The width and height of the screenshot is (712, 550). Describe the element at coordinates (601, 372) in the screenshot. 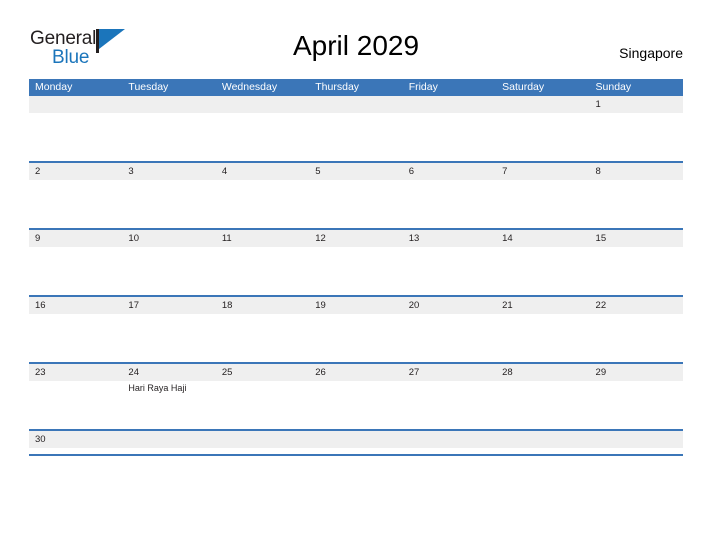

I see `day-number: 29` at that location.